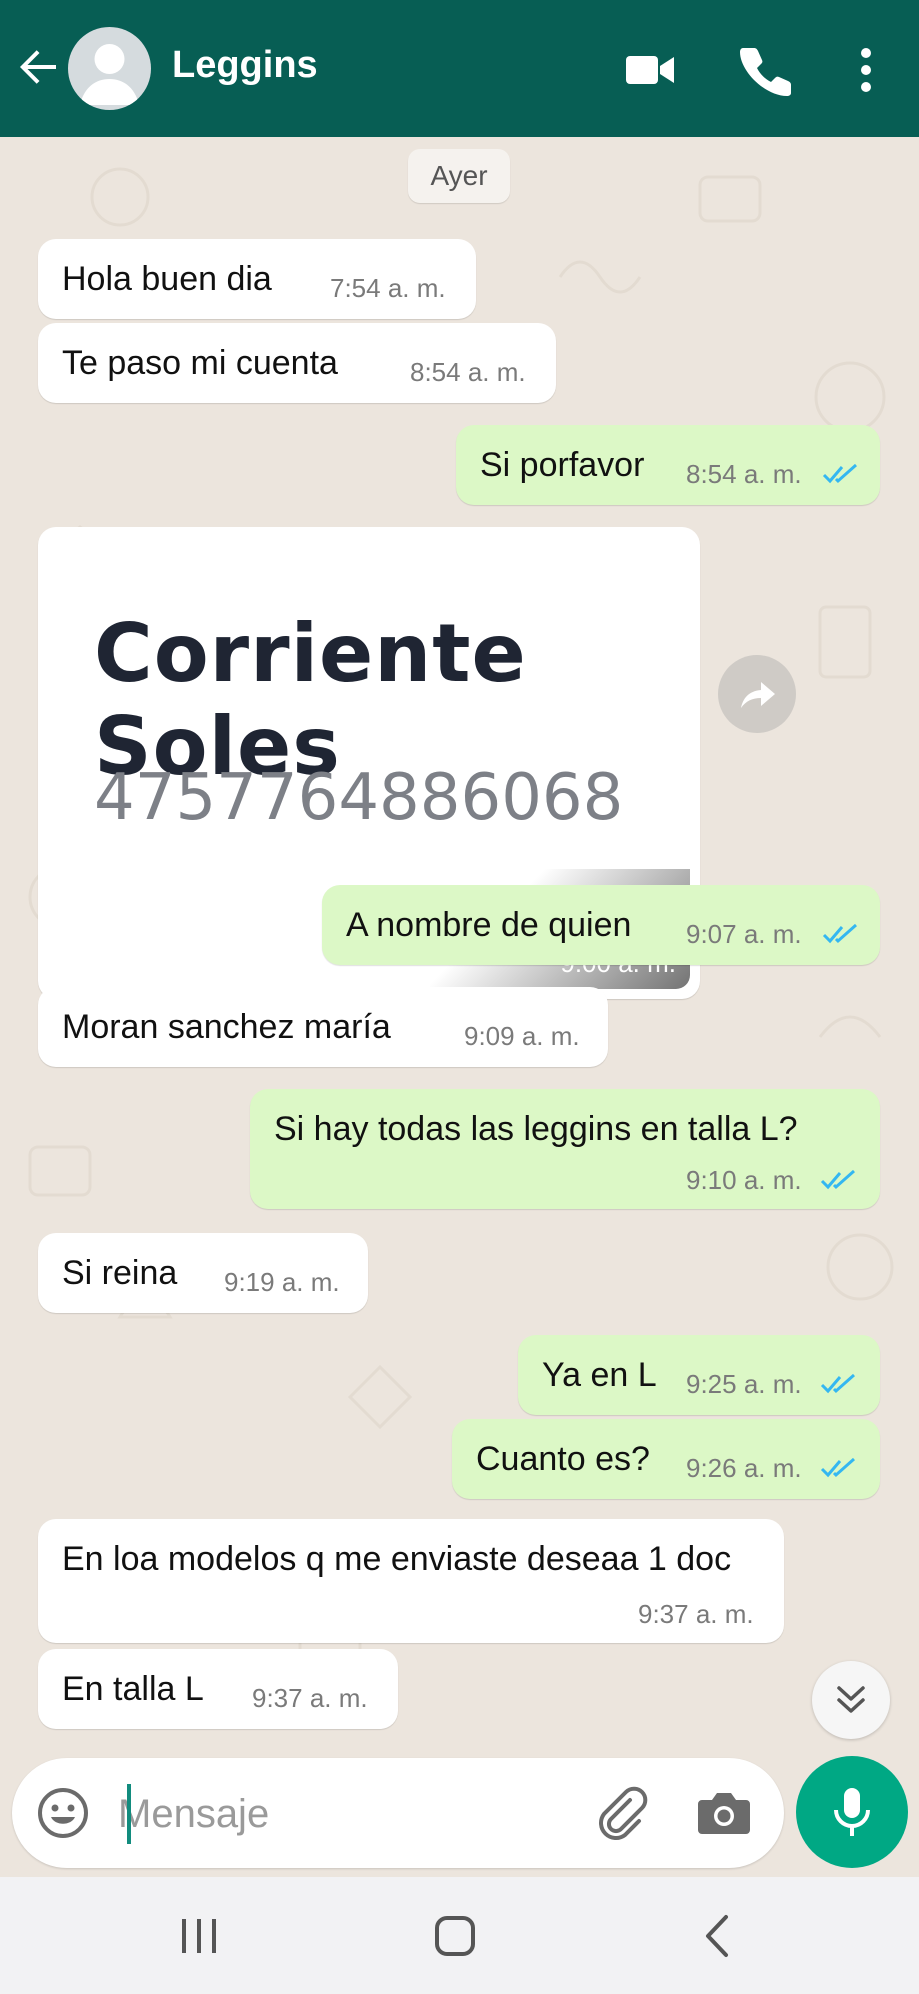 Image resolution: width=919 pixels, height=1994 pixels. Describe the element at coordinates (668, 465) in the screenshot. I see `message-outgoing: Si porfavor 8:54 a. m.` at that location.